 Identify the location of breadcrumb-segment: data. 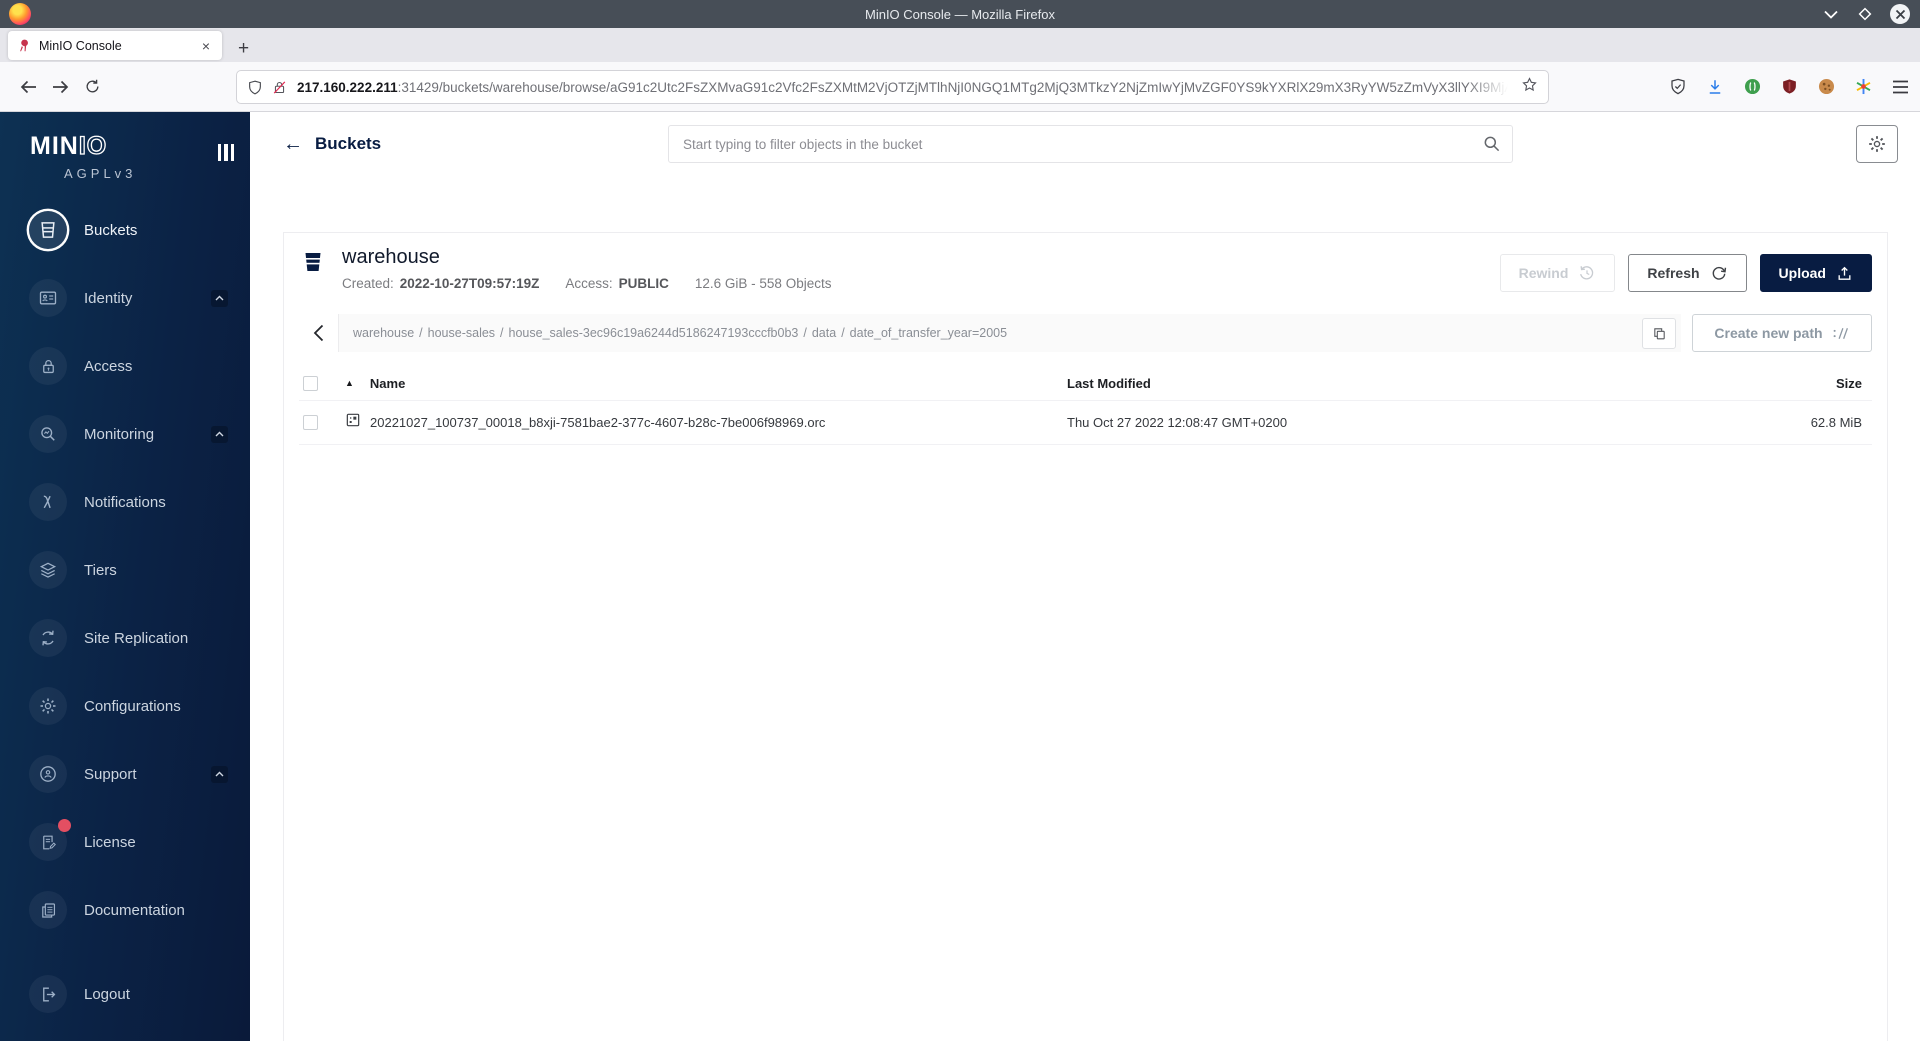
(824, 333).